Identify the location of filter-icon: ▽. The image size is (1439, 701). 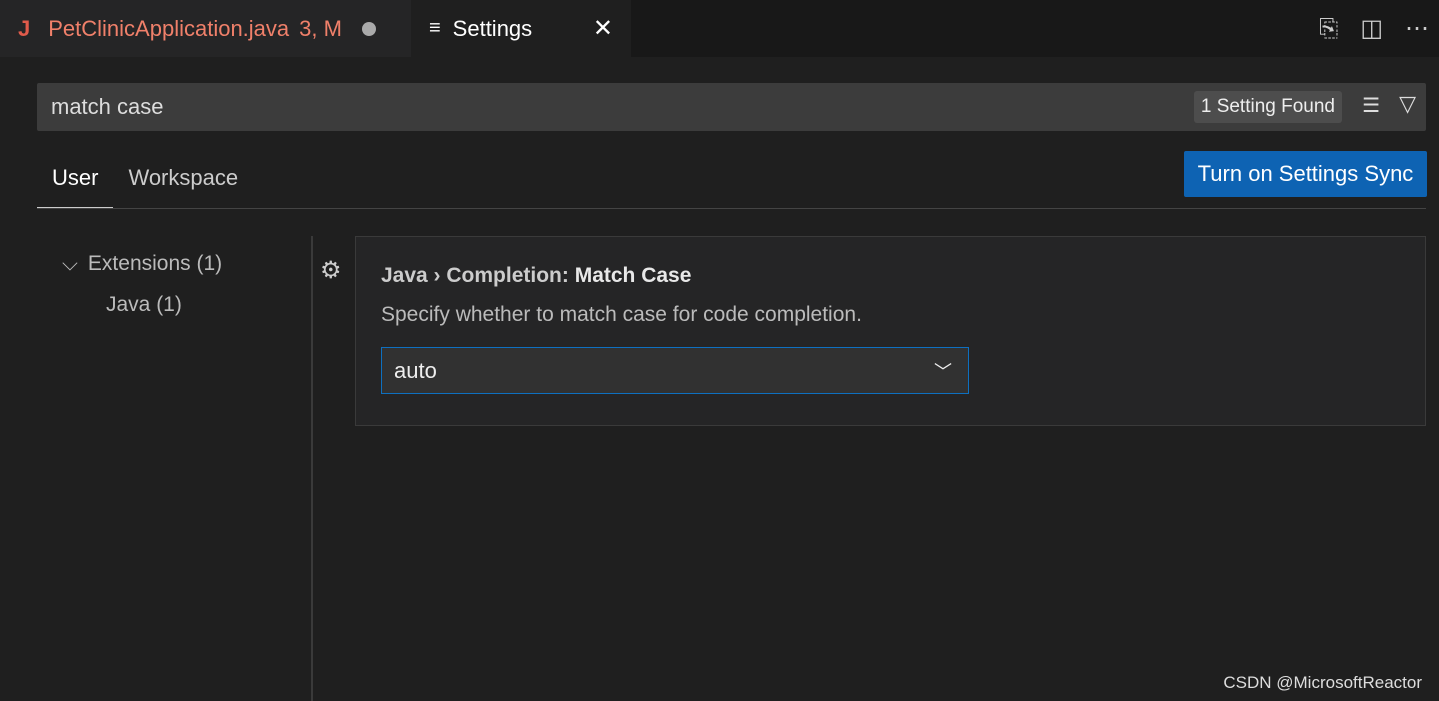
(1407, 104).